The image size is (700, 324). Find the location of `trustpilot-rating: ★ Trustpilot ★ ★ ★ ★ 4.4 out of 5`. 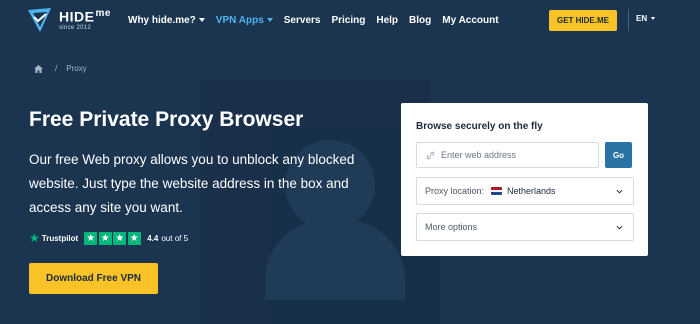

trustpilot-rating: ★ Trustpilot ★ ★ ★ ★ 4.4 out of 5 is located at coordinates (108, 238).